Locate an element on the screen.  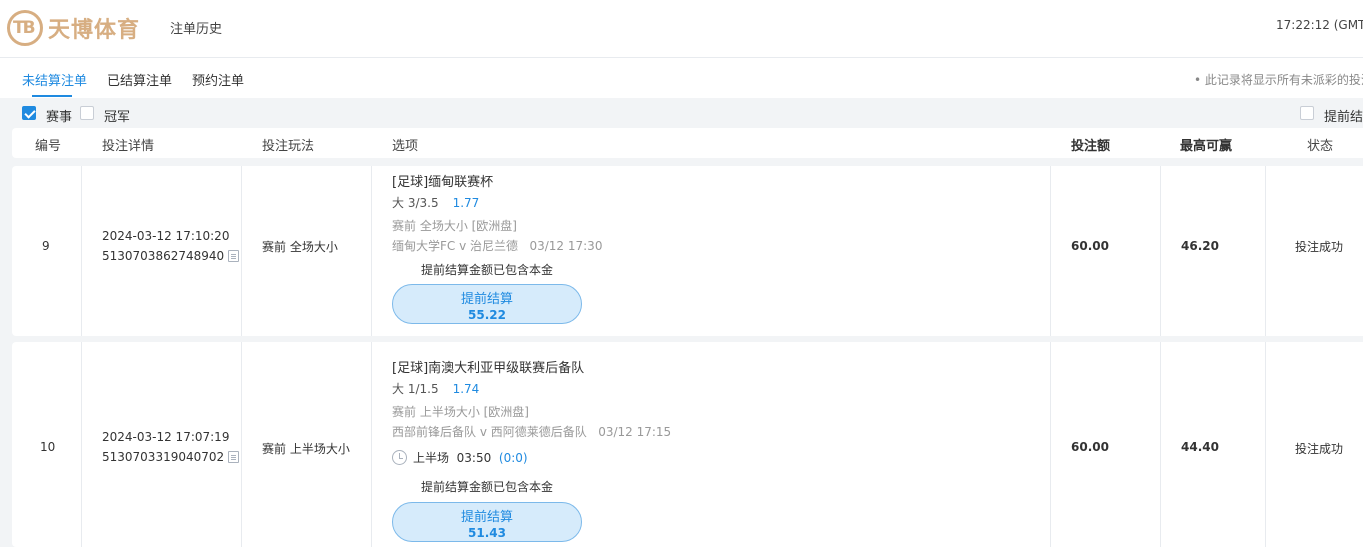
market-info: 赛前 全场大小 [欧洲盘] is located at coordinates (454, 226).